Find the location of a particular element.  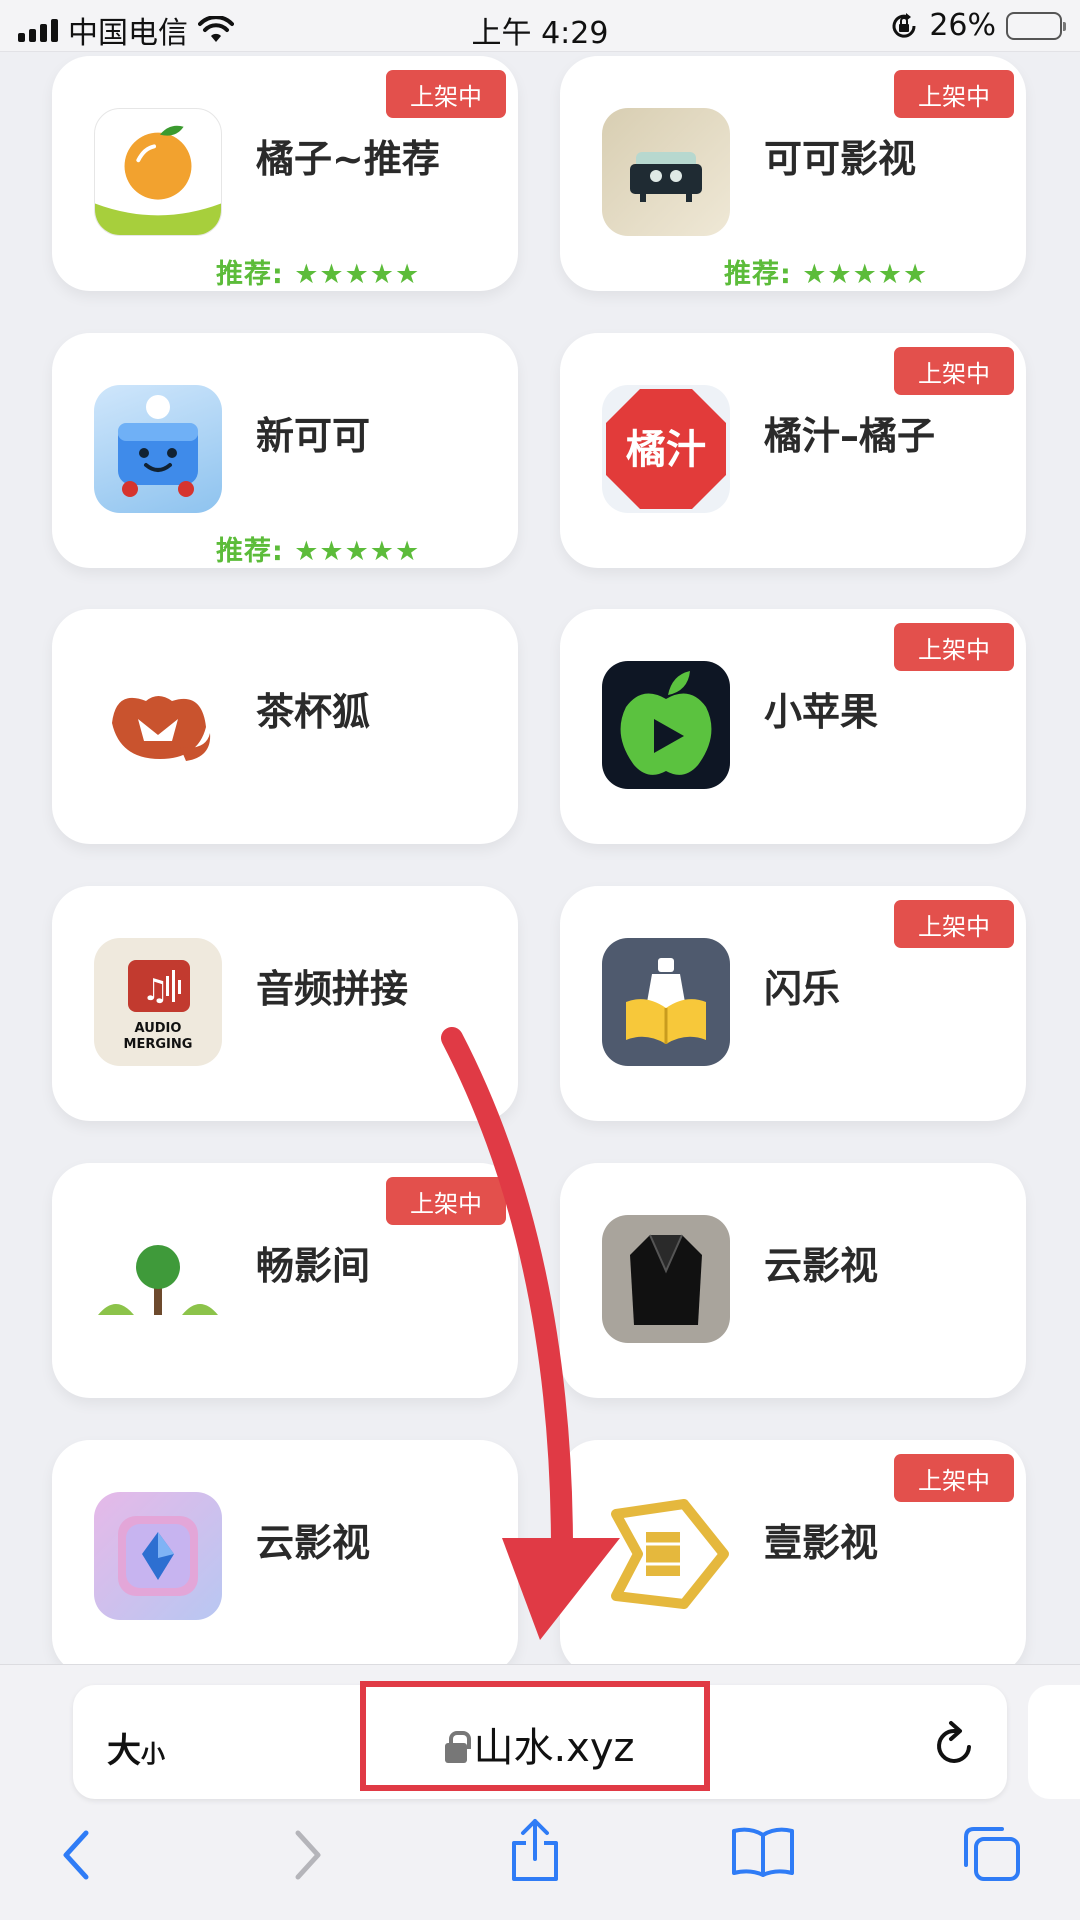

film-strip-play-icon is located at coordinates (666, 1556).